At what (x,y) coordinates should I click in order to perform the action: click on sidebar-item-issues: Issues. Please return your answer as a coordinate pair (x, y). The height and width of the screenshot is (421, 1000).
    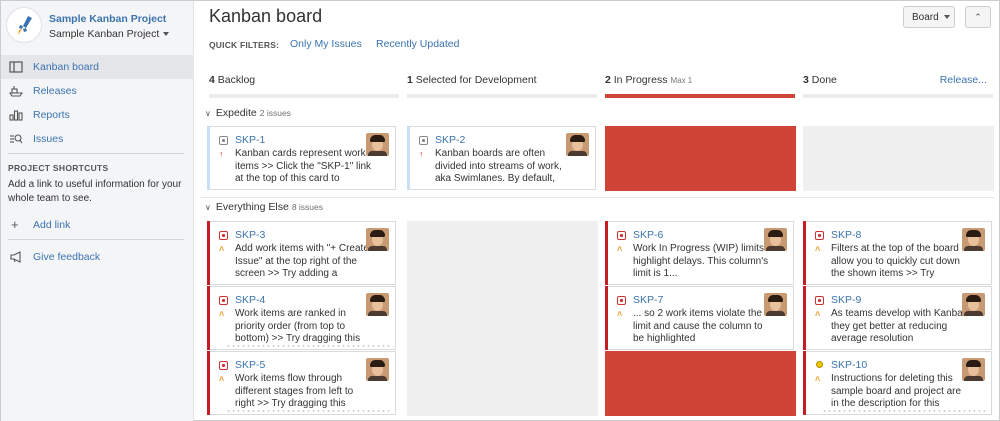
    Looking at the image, I should click on (97, 139).